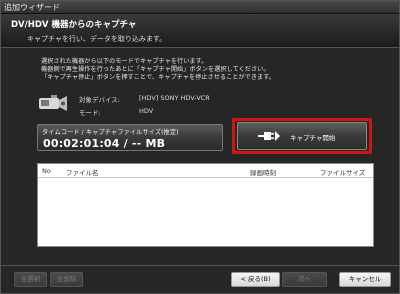  What do you see at coordinates (205, 177) in the screenshot?
I see `table-header-divider` at bounding box center [205, 177].